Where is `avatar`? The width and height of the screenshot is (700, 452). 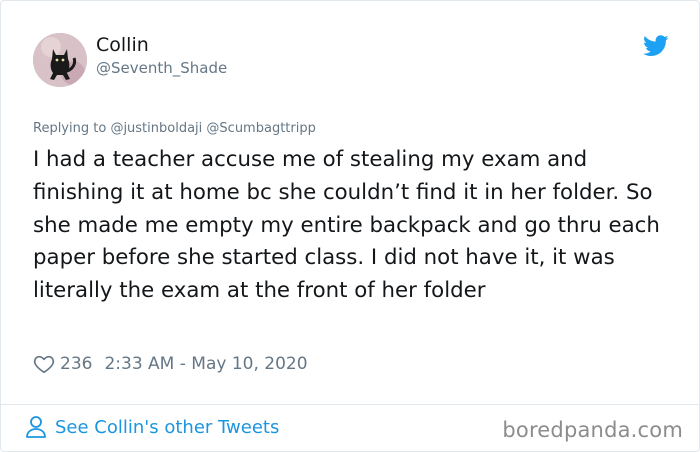 avatar is located at coordinates (60, 60).